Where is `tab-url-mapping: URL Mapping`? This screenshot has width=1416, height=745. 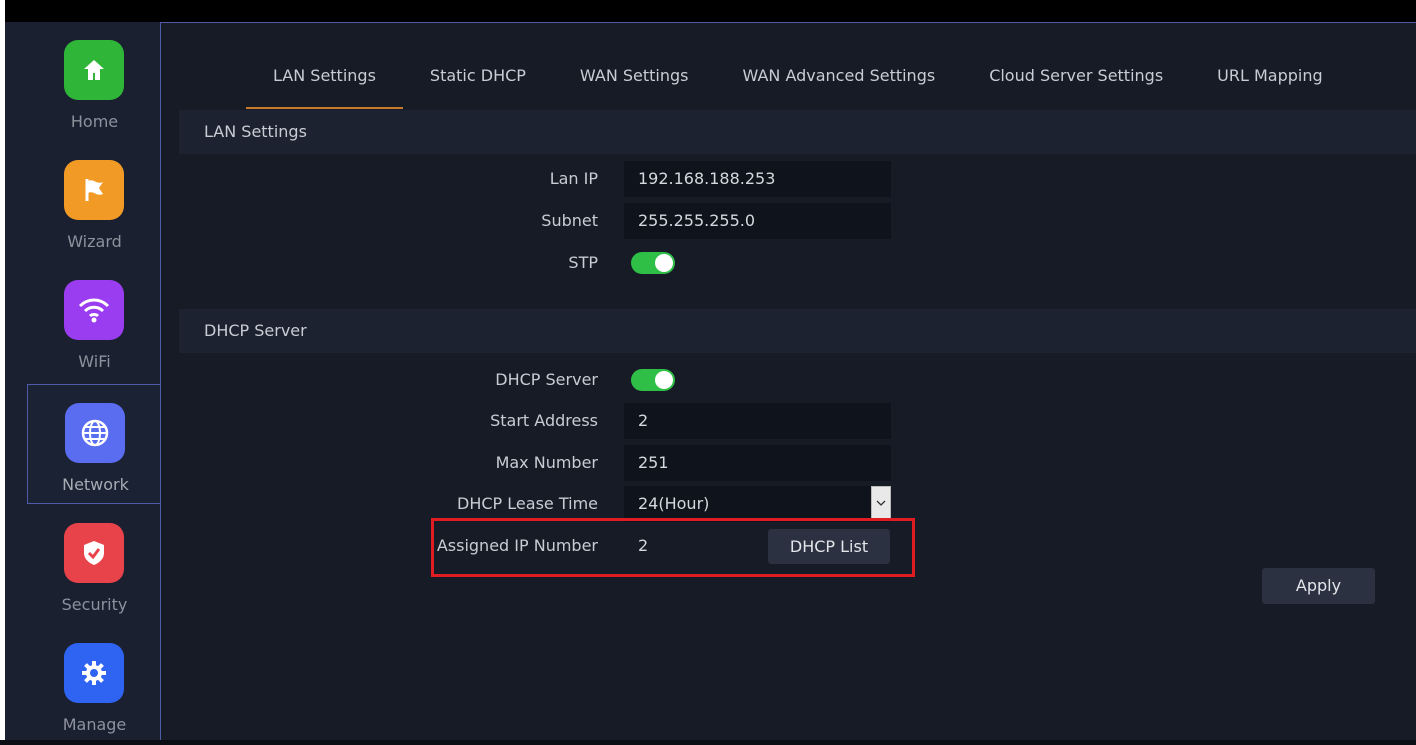
tab-url-mapping: URL Mapping is located at coordinates (1270, 80).